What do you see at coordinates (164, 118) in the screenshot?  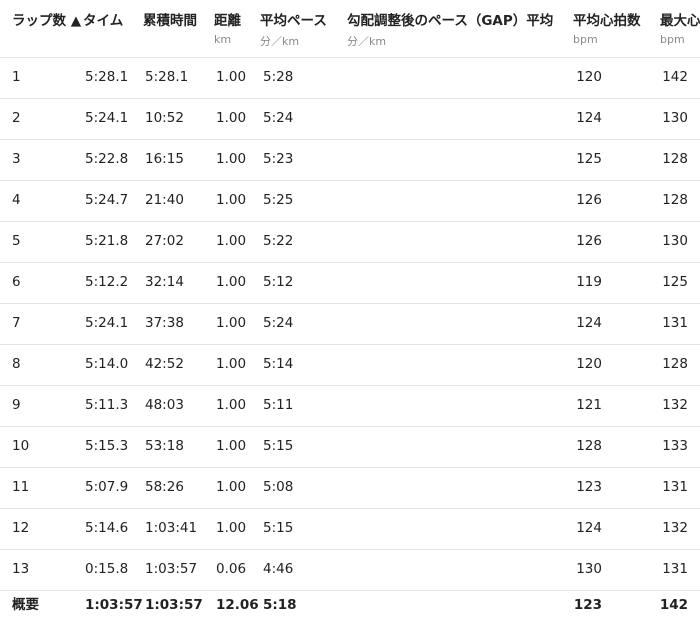 I see `cumulative-cell: 10:52` at bounding box center [164, 118].